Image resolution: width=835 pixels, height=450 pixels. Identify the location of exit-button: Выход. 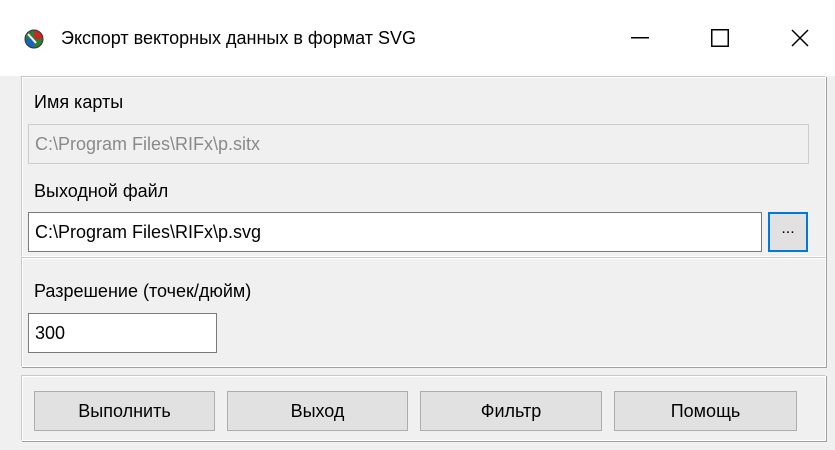
(317, 411).